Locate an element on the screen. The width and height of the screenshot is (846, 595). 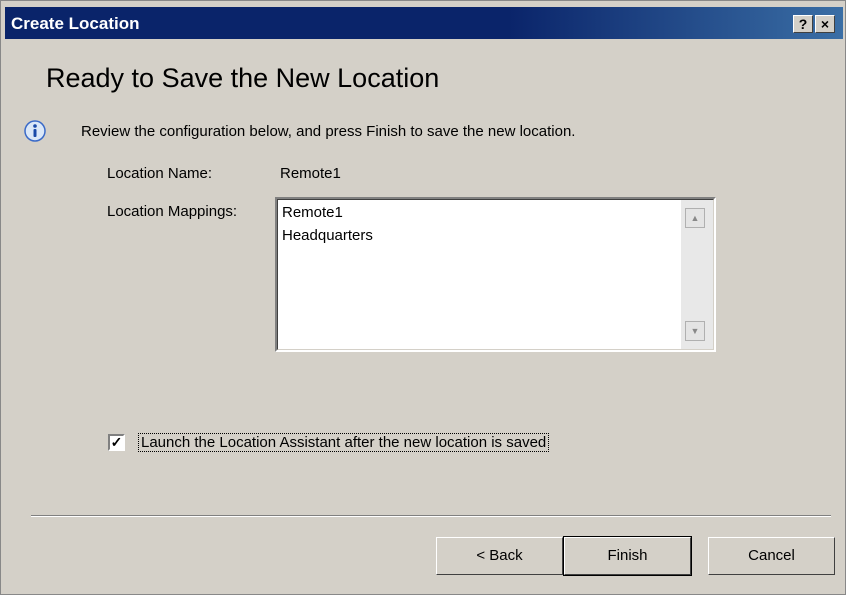
scroll-down-arrow-icon: ▼ is located at coordinates (695, 331).